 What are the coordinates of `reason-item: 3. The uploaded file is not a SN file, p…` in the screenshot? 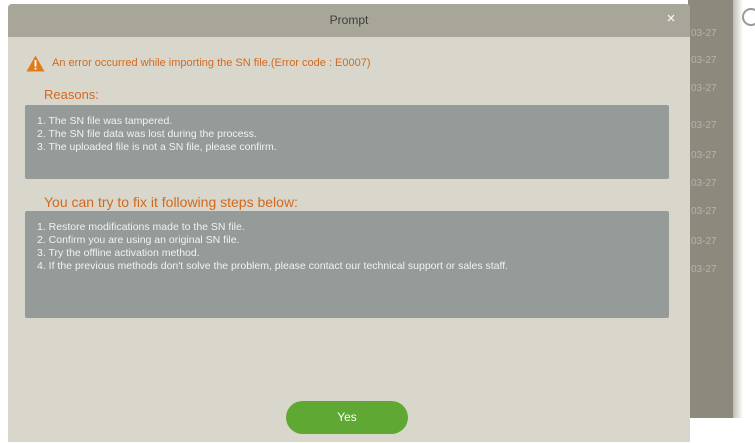 It's located at (157, 147).